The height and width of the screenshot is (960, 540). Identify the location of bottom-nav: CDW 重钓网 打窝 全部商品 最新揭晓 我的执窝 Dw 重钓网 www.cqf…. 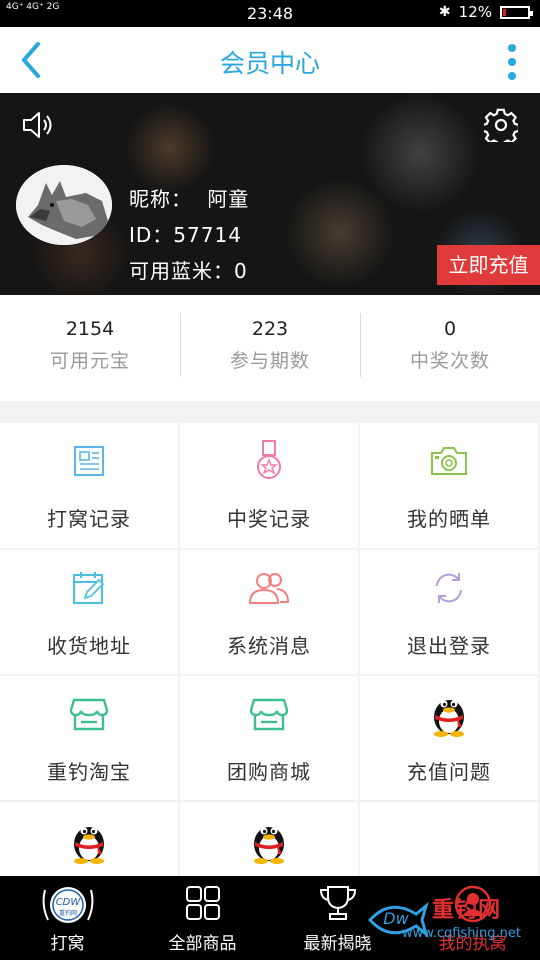
(270, 918).